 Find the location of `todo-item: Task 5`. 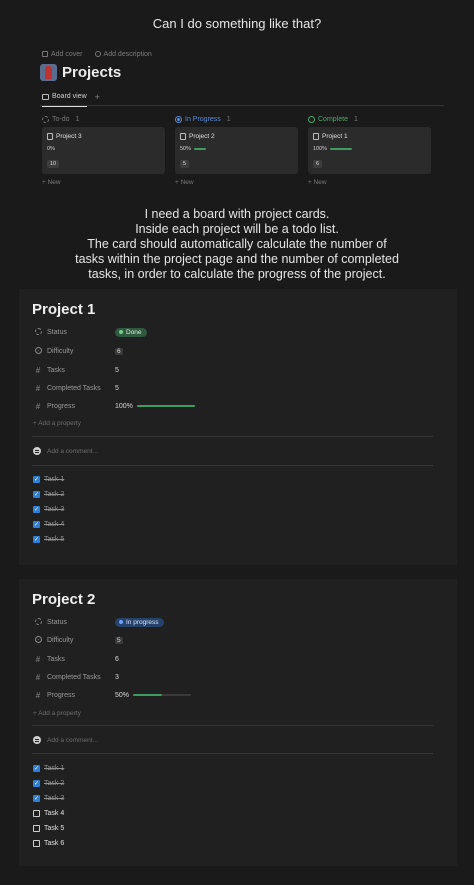

todo-item: Task 5 is located at coordinates (48, 828).